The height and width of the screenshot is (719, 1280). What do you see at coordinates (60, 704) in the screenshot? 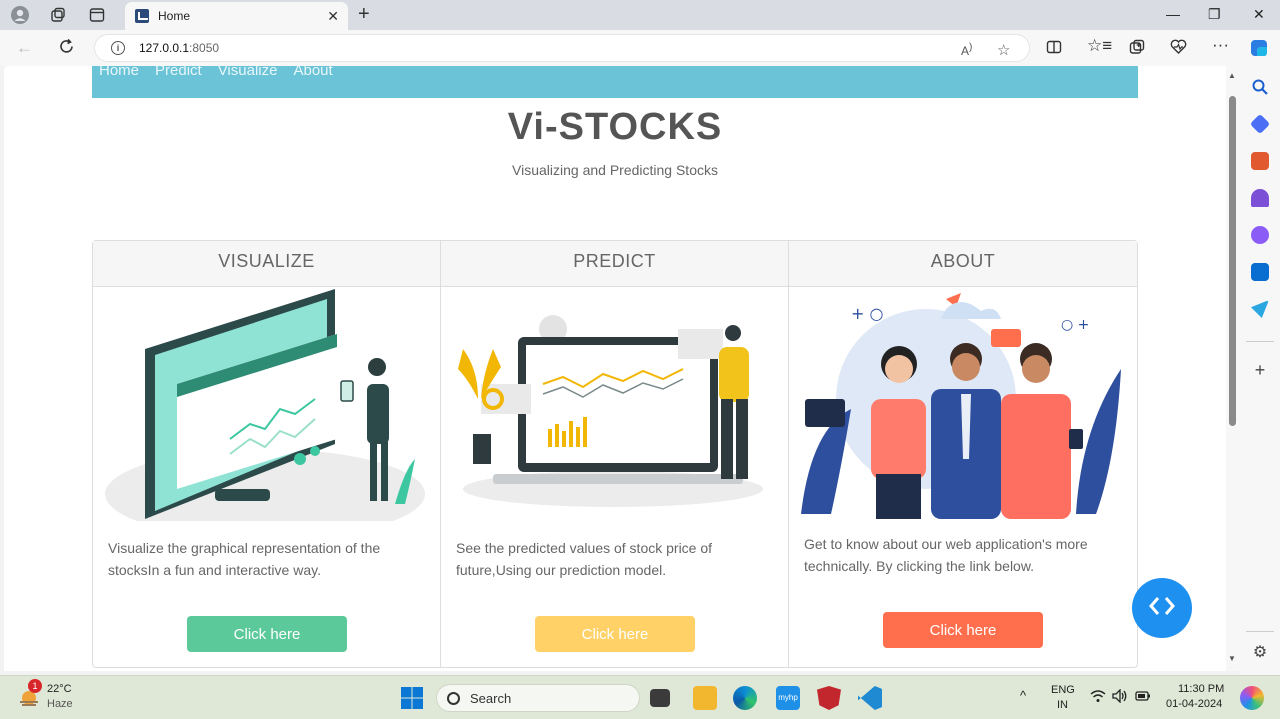
I see `weather-desc: Haze` at bounding box center [60, 704].